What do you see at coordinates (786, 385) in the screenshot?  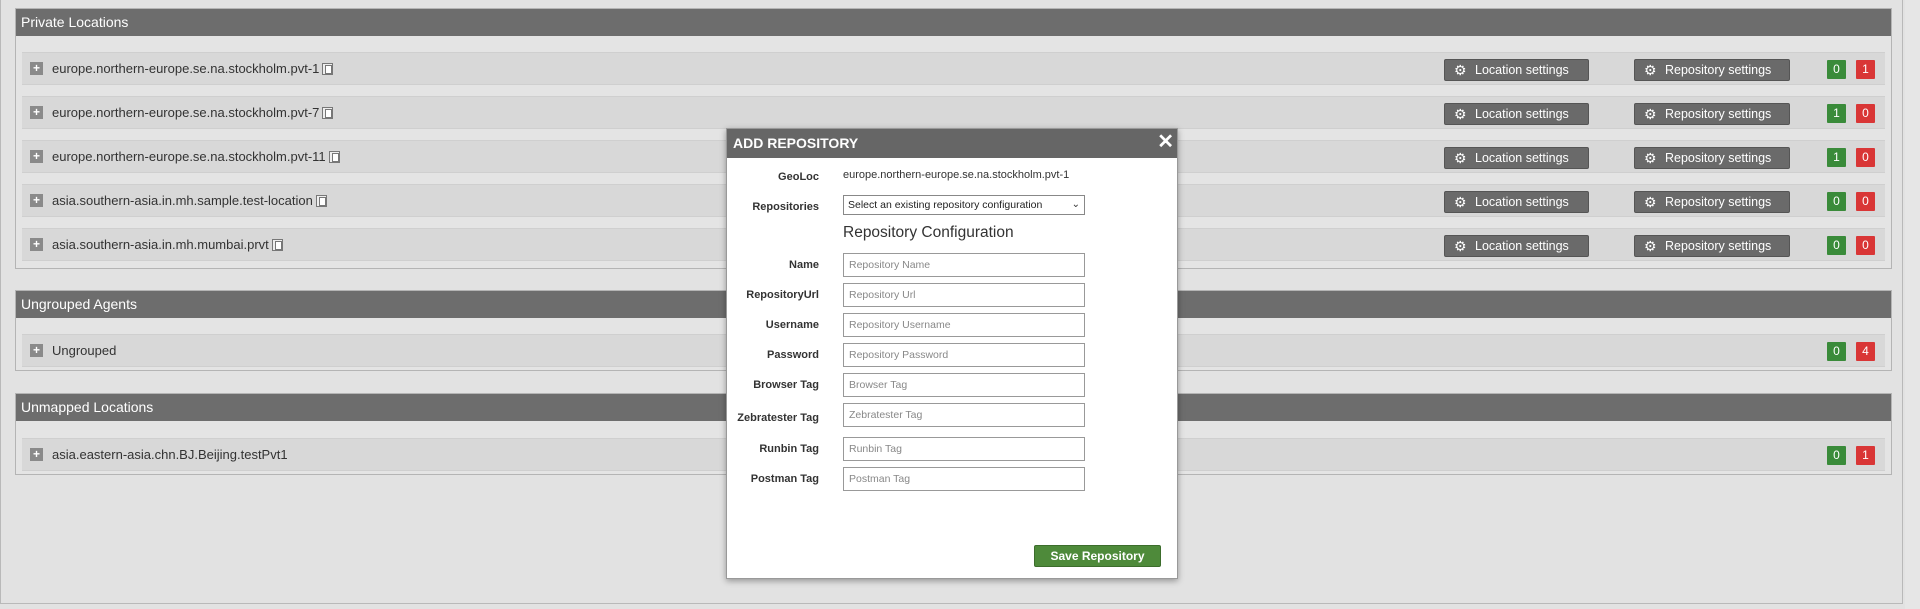 I see `browser-tag-label: Browser Tag` at bounding box center [786, 385].